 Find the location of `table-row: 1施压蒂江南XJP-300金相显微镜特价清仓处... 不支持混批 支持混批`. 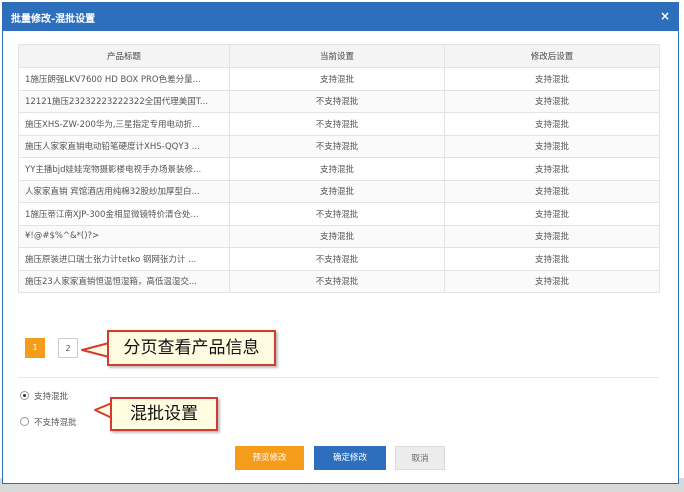

table-row: 1施压蒂江南XJP-300金相显微镜特价清仓处... 不支持混批 支持混批 is located at coordinates (339, 214).